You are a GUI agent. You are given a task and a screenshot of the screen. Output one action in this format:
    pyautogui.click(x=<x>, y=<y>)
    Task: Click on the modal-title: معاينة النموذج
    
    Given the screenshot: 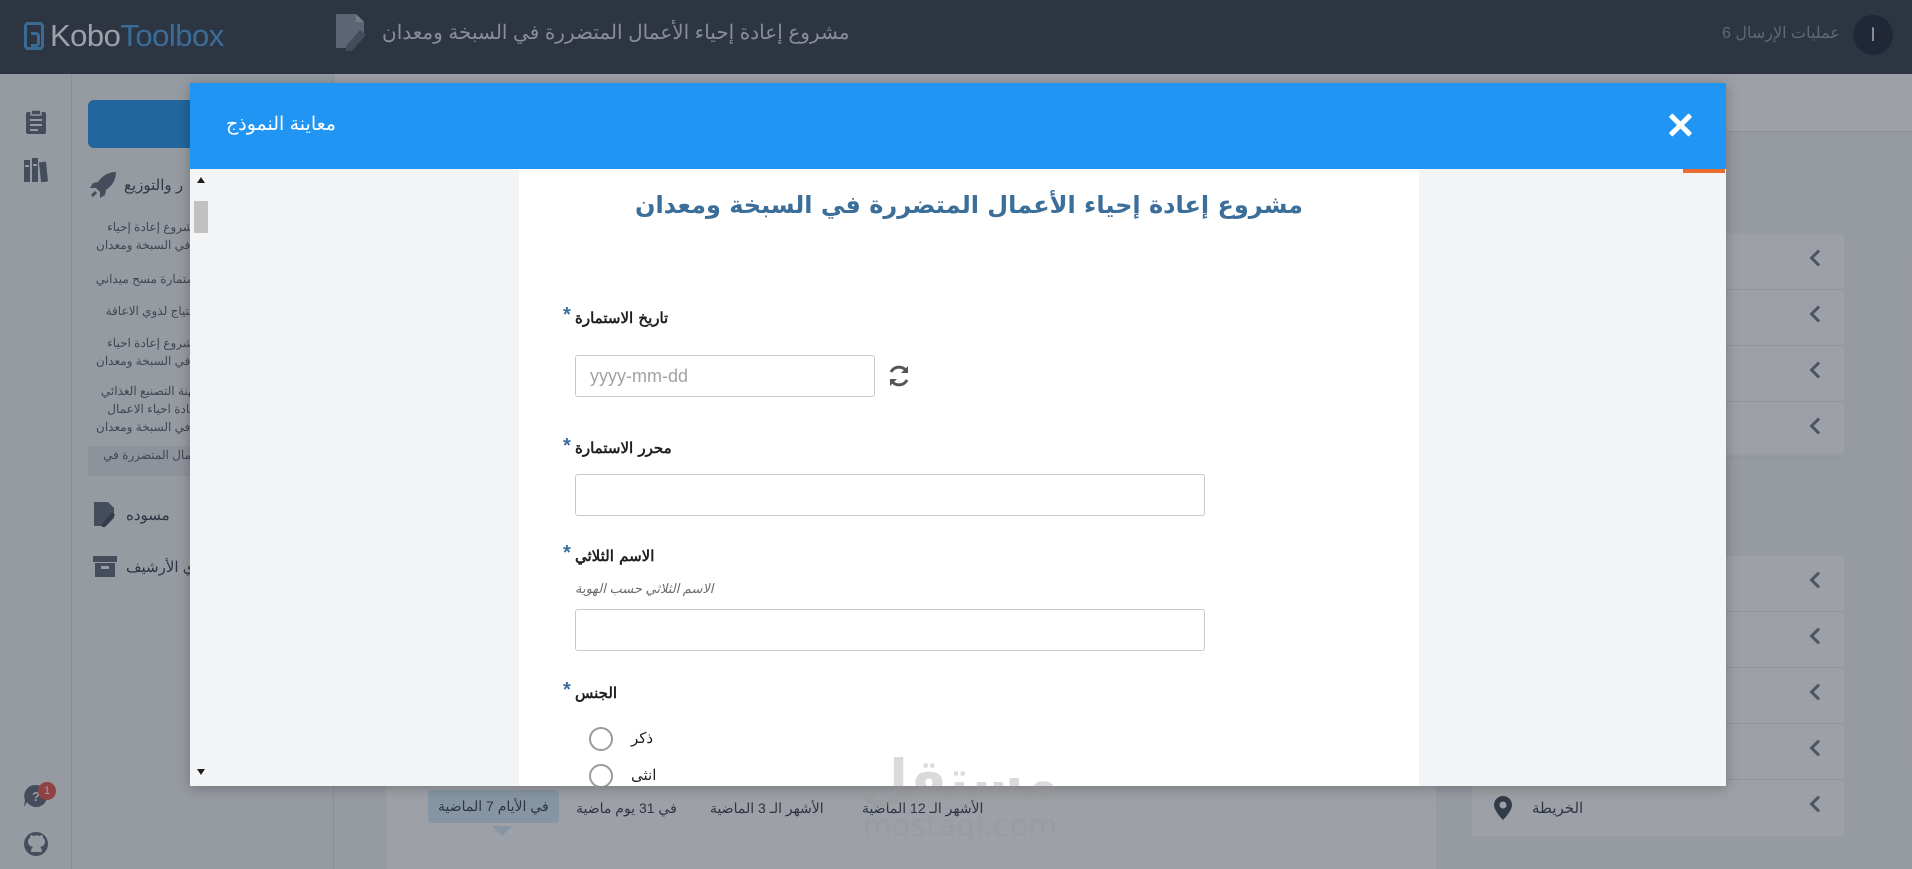 What is the action you would take?
    pyautogui.click(x=281, y=124)
    